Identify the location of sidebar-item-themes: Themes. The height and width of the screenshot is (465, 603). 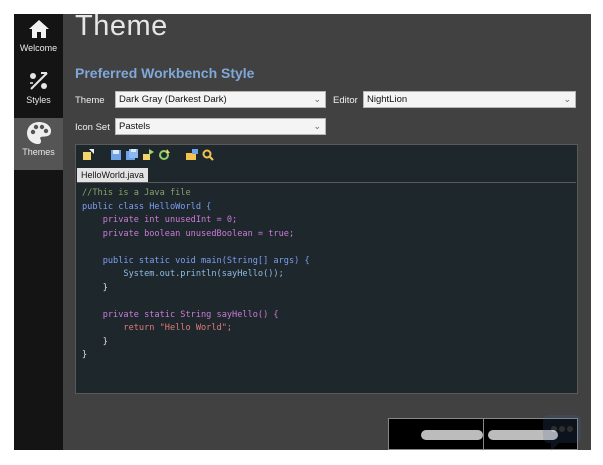
(38, 144).